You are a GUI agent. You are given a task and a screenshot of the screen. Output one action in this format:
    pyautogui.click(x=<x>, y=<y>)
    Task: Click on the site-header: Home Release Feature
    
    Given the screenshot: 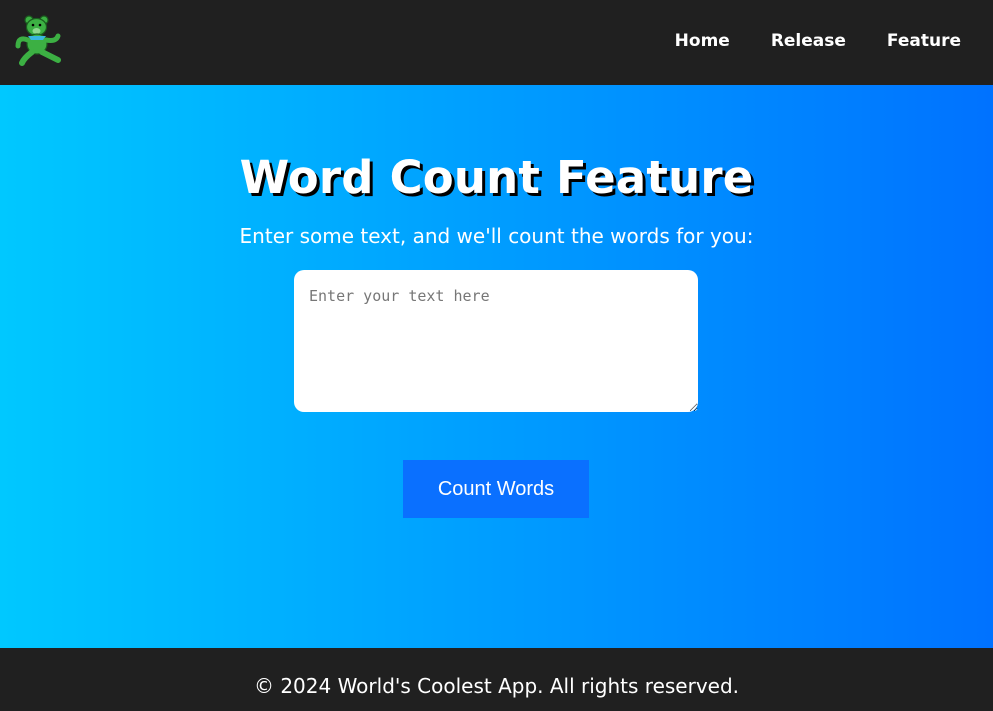 What is the action you would take?
    pyautogui.click(x=496, y=42)
    